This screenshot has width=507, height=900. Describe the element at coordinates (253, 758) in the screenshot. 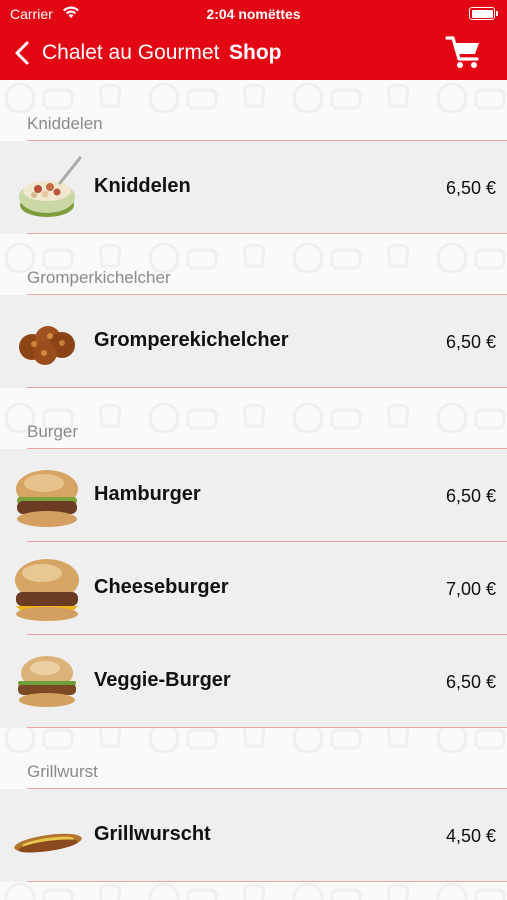

I see `section-header: Grillwurst` at that location.